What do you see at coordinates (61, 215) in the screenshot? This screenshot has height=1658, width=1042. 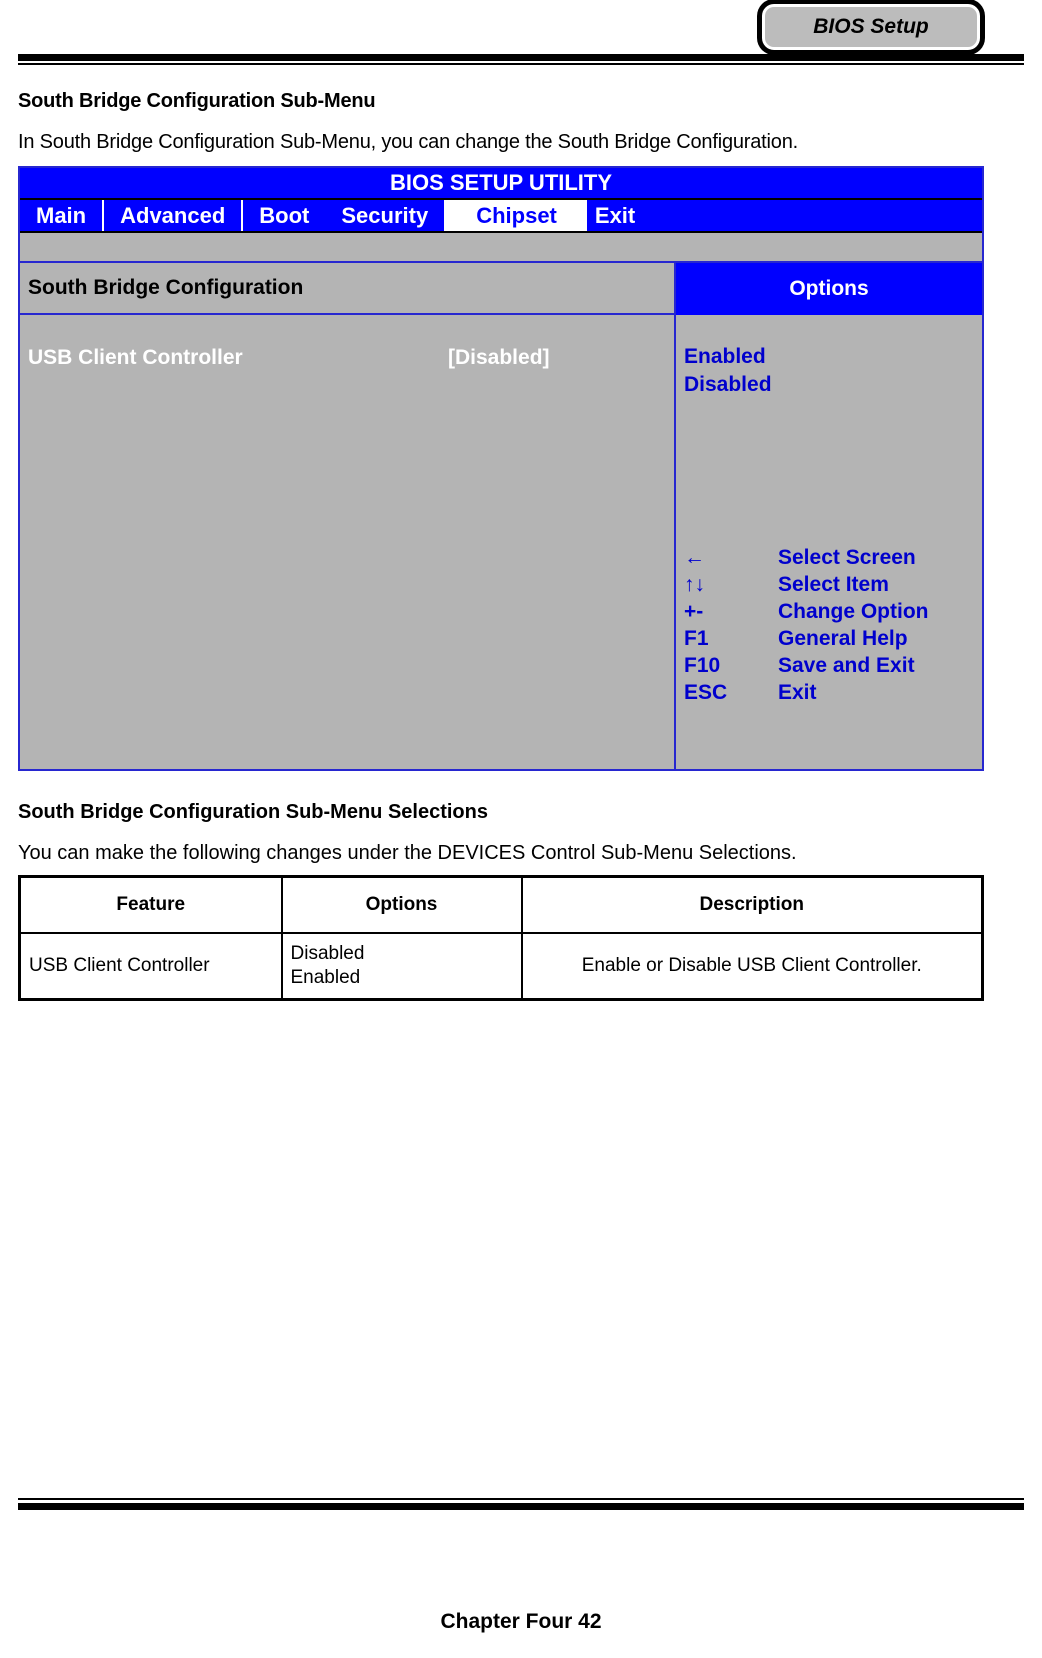 I see `menu-item-main: Main` at bounding box center [61, 215].